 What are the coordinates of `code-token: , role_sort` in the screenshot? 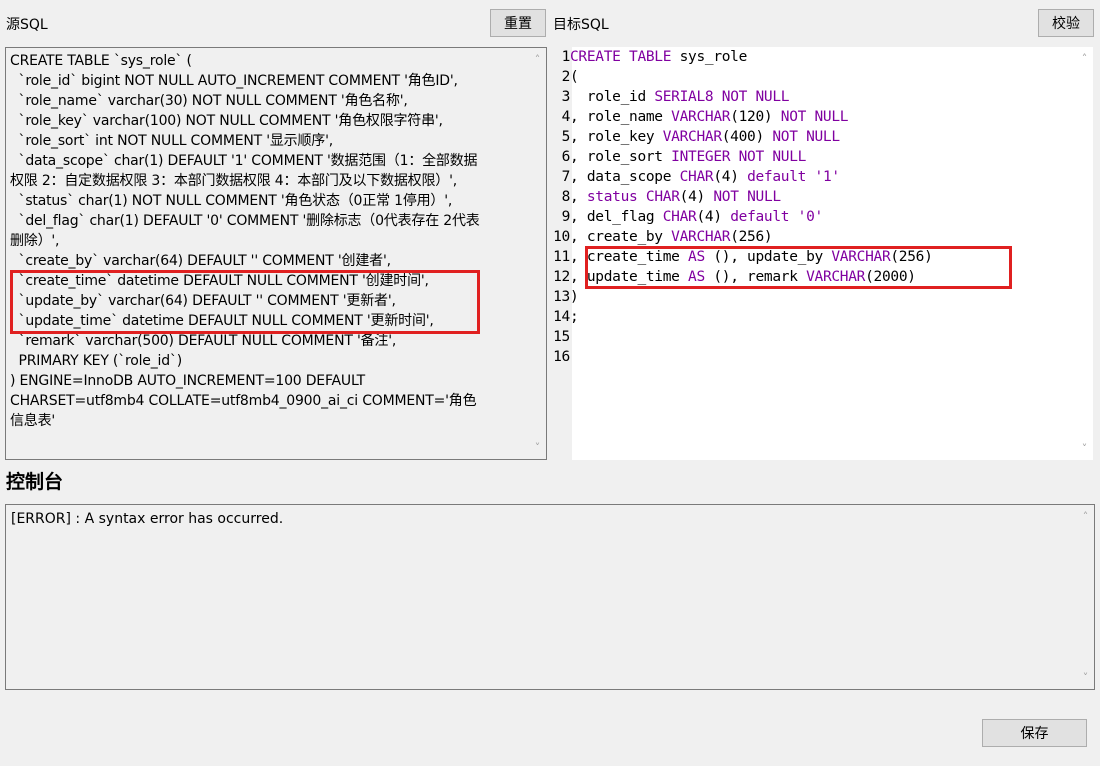 It's located at (621, 157).